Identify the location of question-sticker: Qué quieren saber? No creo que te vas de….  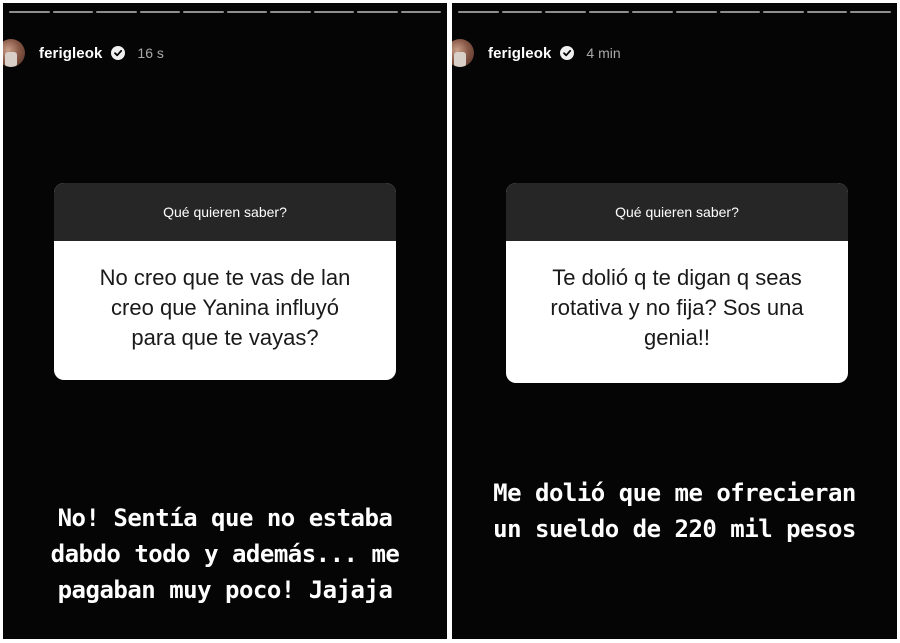
(225, 281).